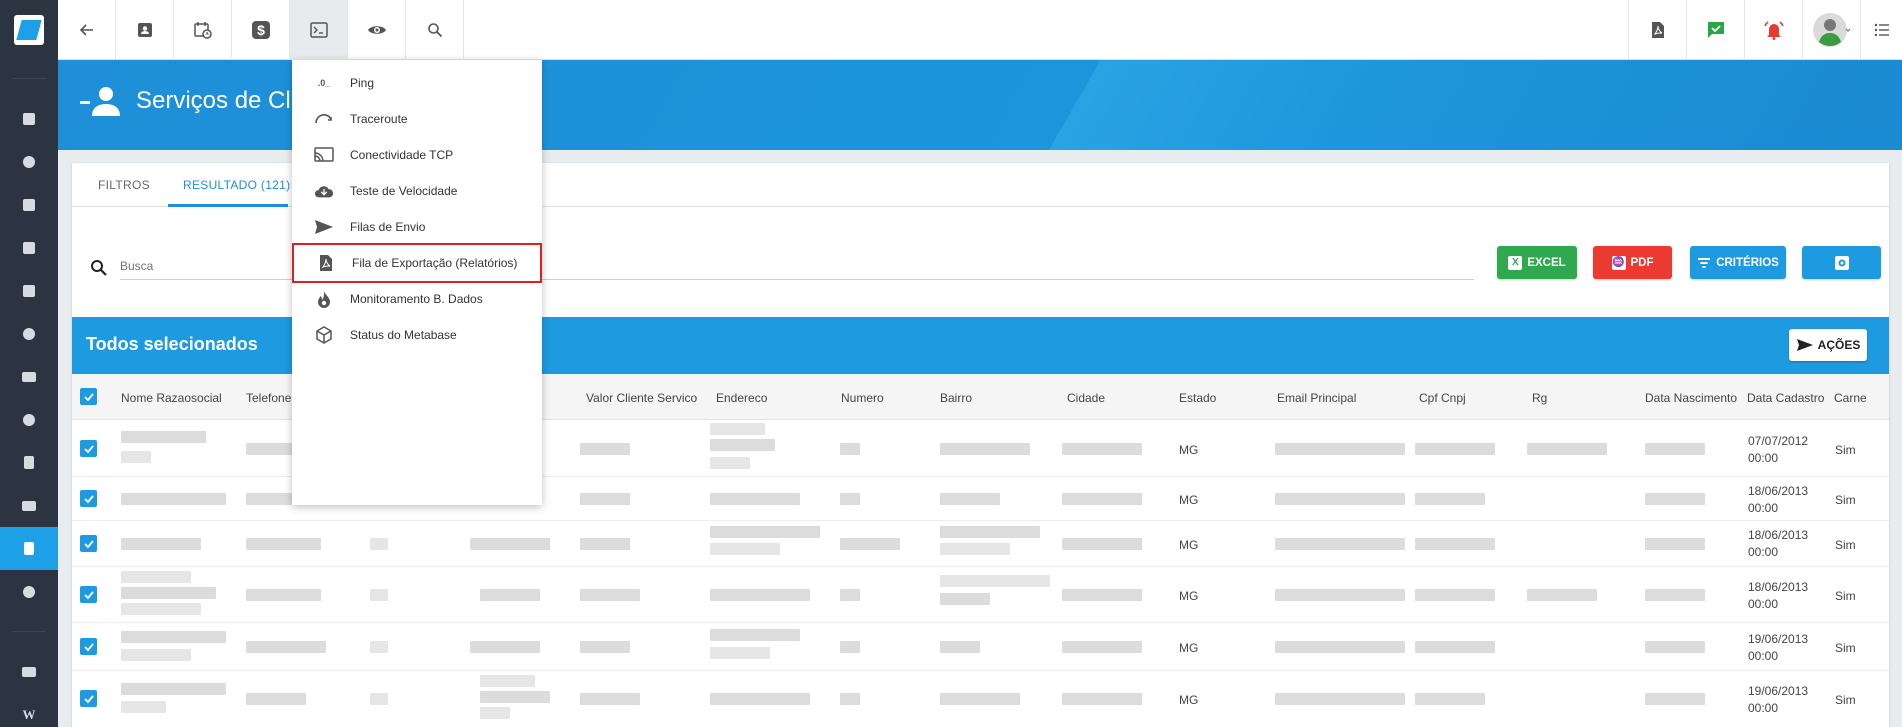 The height and width of the screenshot is (727, 1902). What do you see at coordinates (417, 191) in the screenshot?
I see `menu-item-speed-test: Teste de Velocidade` at bounding box center [417, 191].